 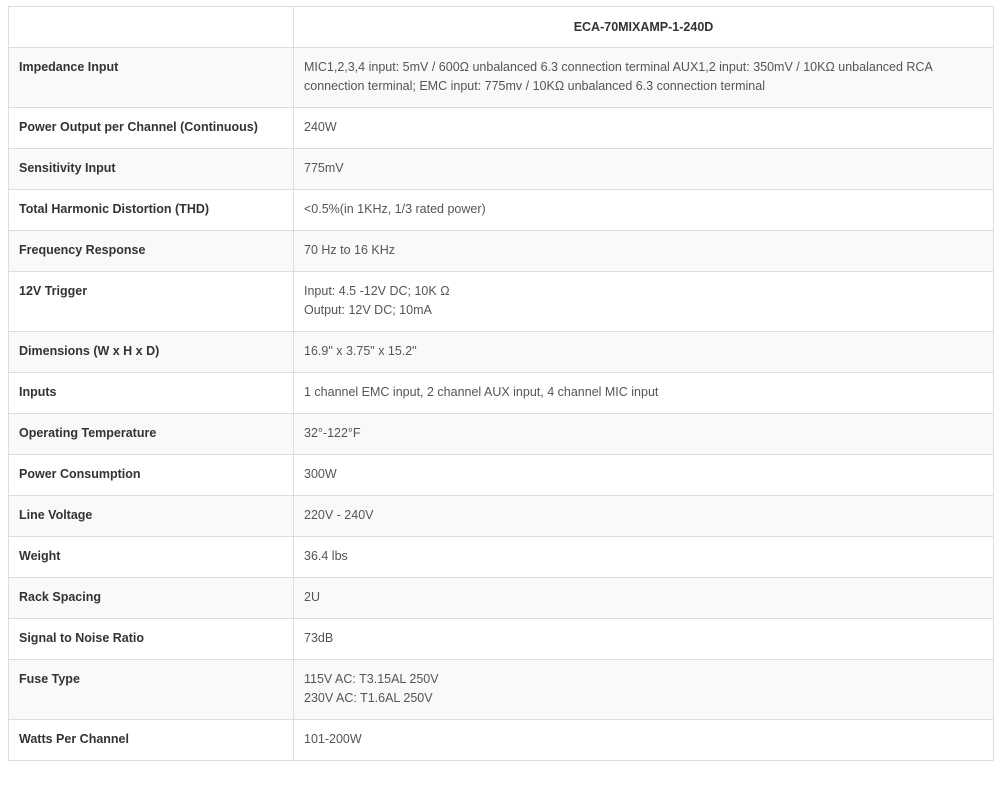 I want to click on spec-label: Weight, so click(x=151, y=557).